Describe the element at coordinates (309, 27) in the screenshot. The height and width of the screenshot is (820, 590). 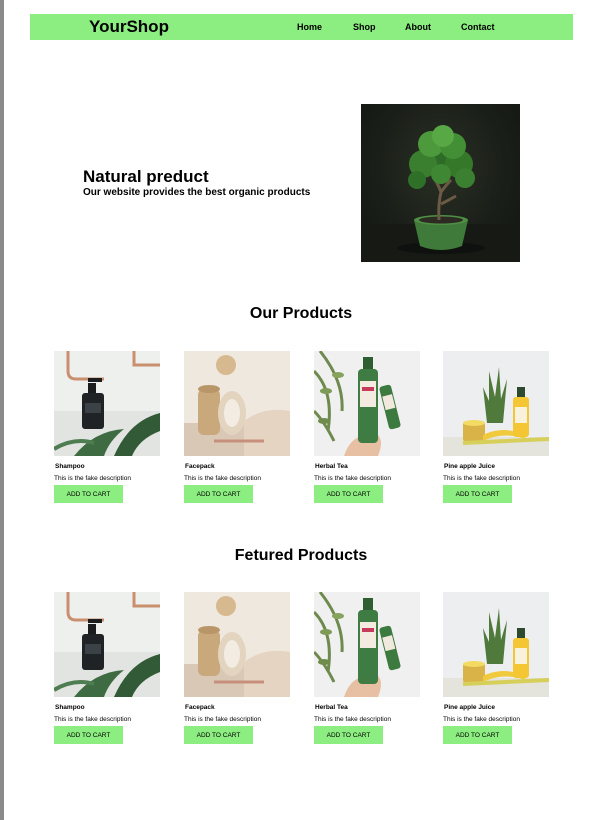
I see `nav-link-home: Home` at that location.